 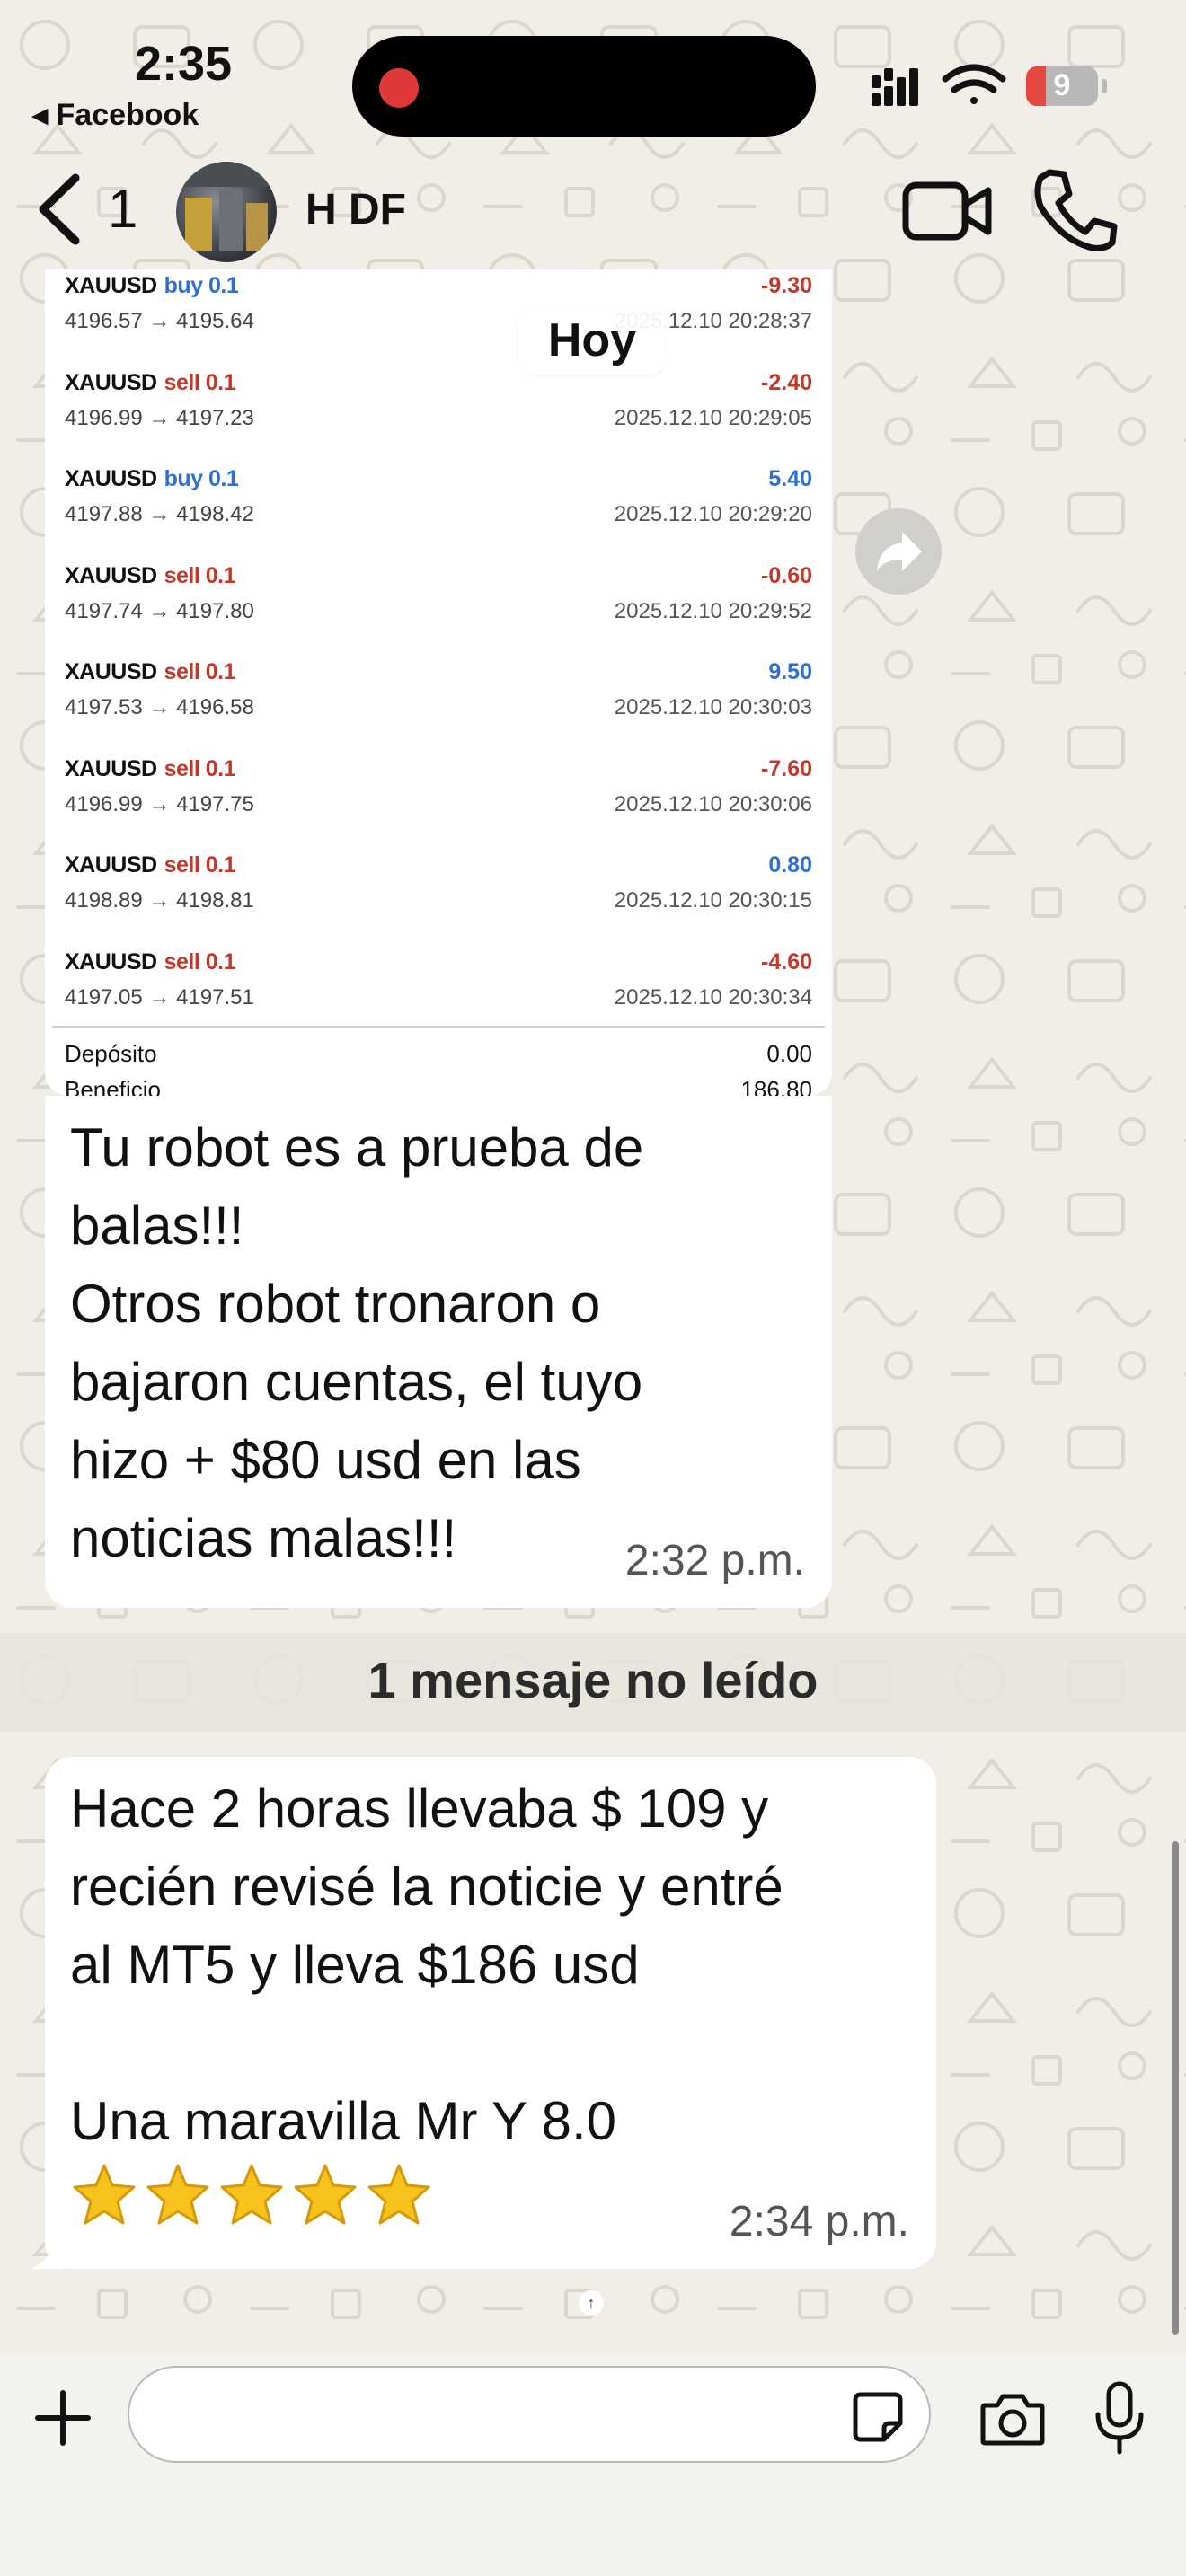 I want to click on attach-plus-icon, so click(x=63, y=2418).